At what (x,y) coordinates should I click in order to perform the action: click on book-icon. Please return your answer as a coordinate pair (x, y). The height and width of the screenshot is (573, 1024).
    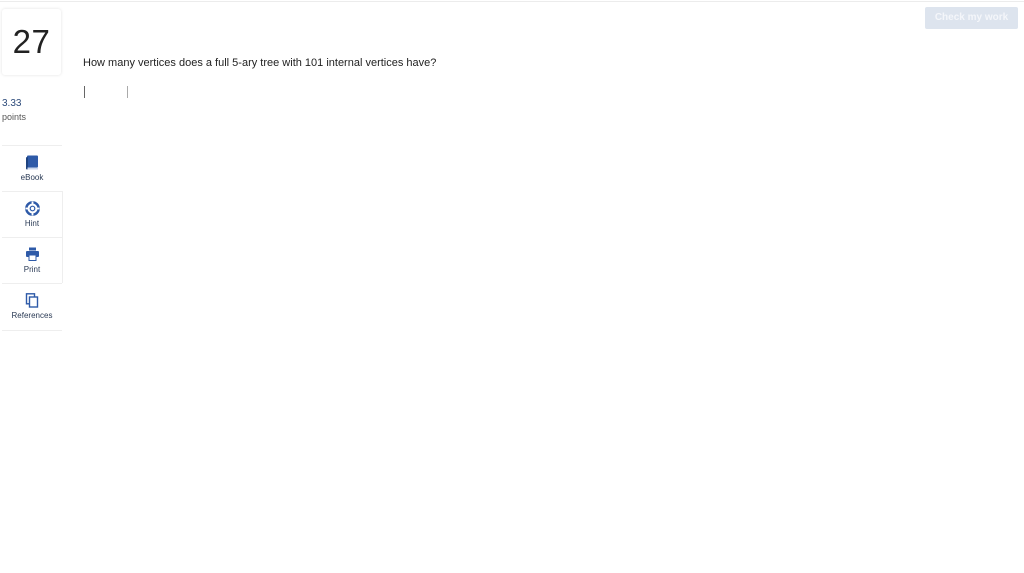
    Looking at the image, I should click on (32, 162).